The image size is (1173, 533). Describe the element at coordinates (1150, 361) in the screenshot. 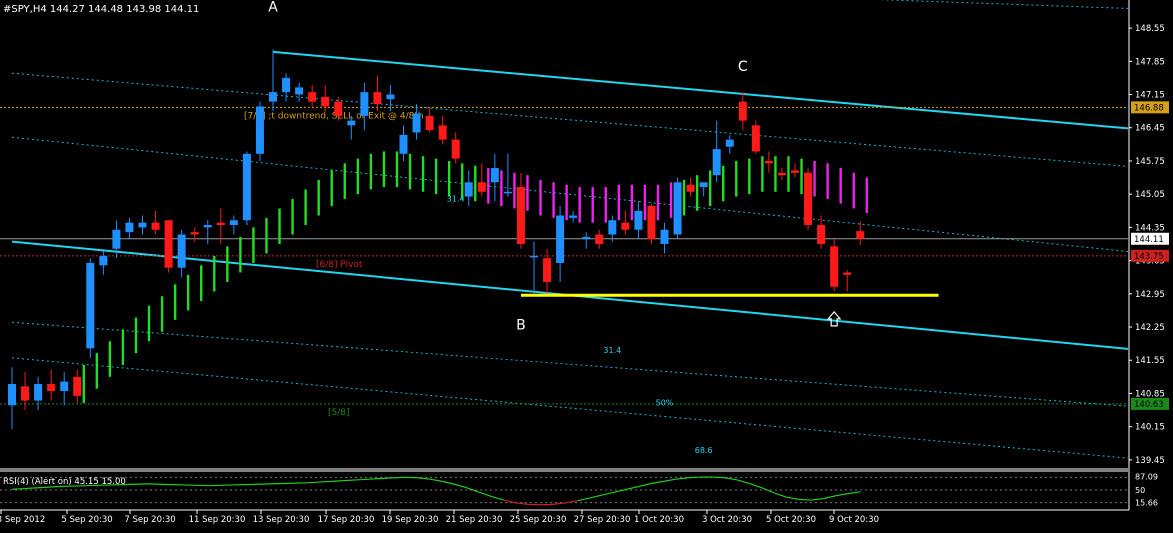

I see `price-tick-label: 141.55` at that location.